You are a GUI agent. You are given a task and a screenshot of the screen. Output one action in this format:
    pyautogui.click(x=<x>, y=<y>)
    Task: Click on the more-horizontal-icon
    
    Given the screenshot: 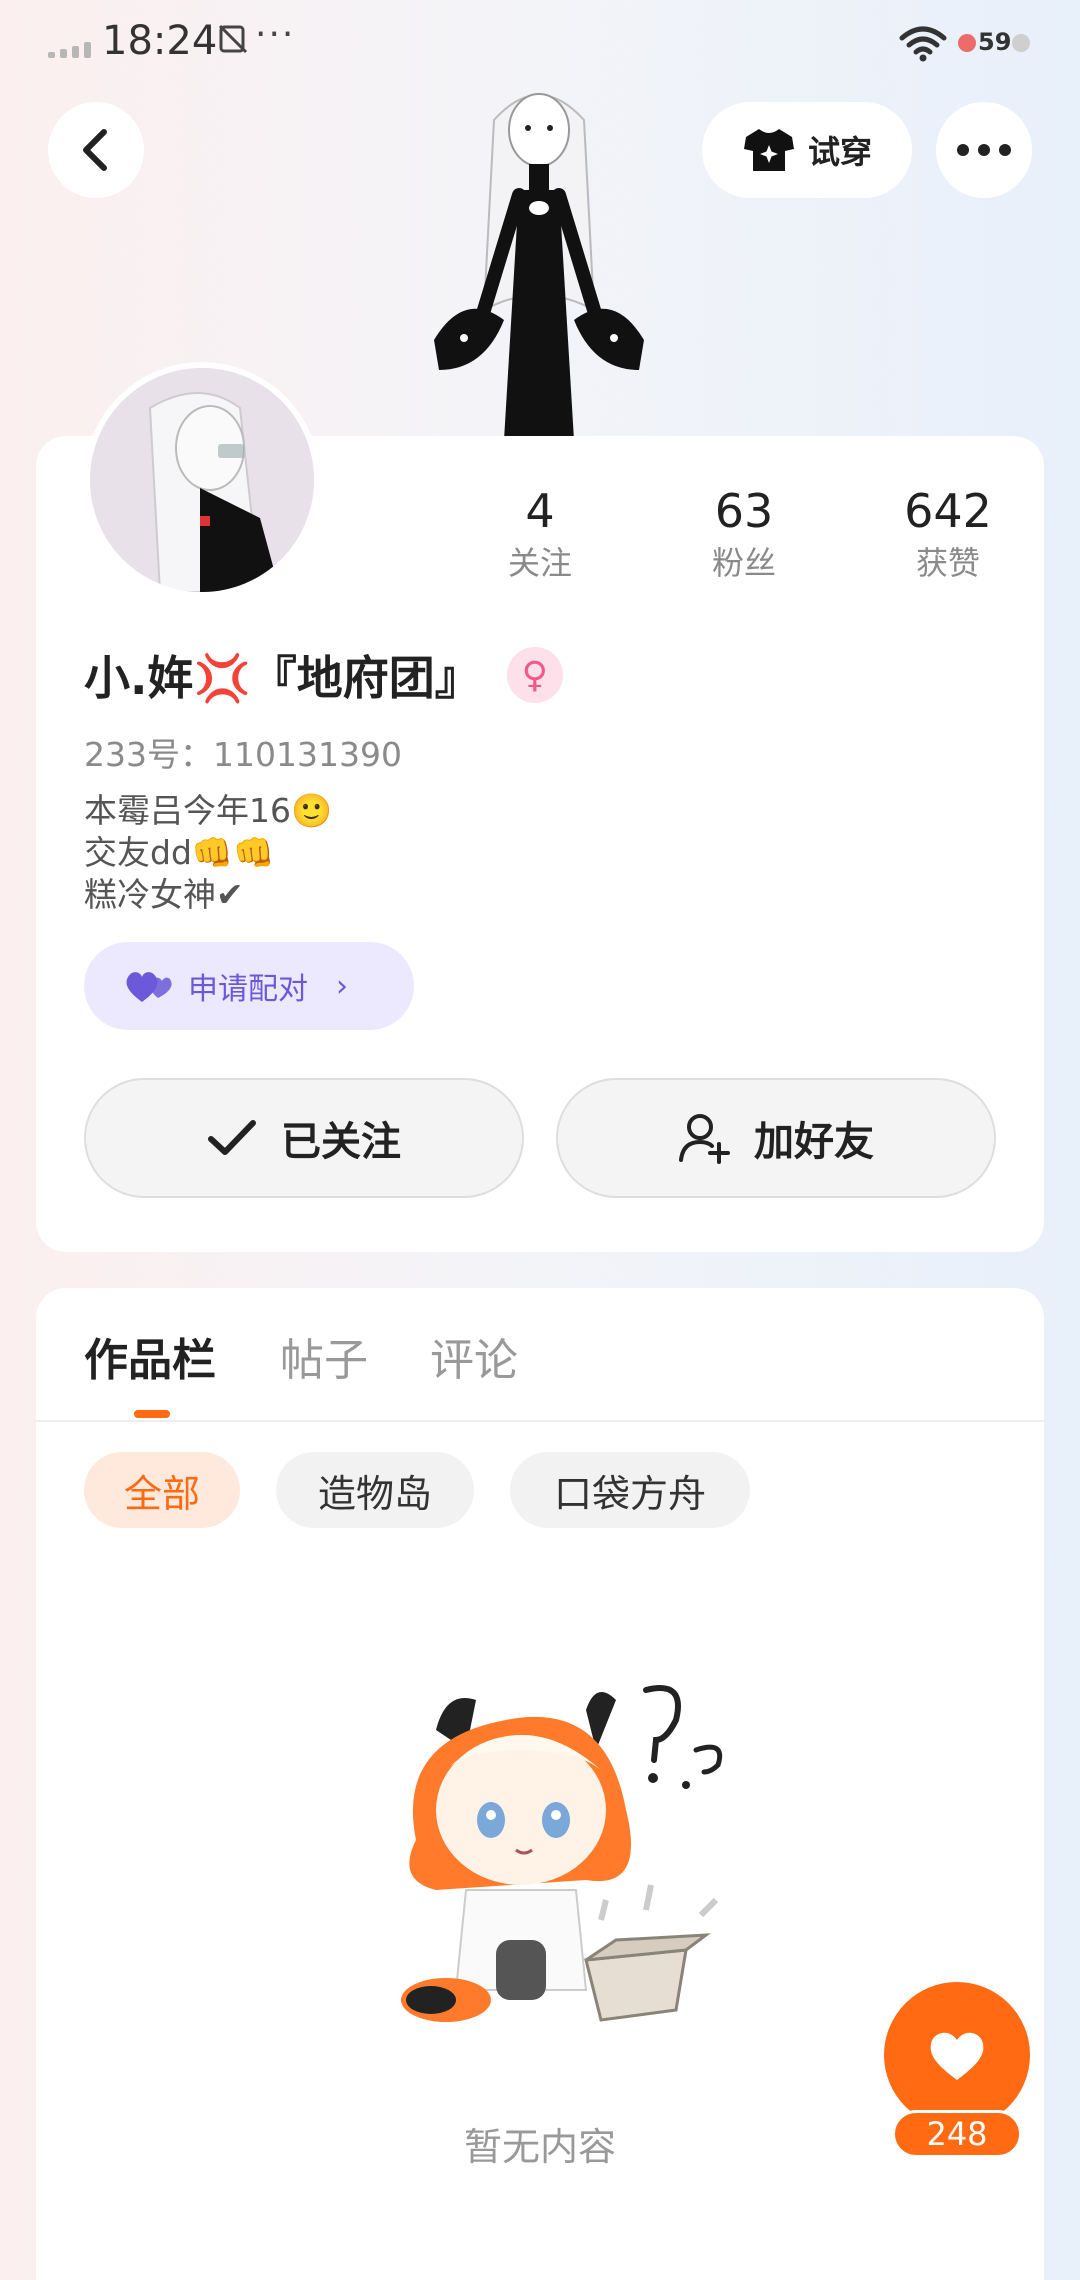 What is the action you would take?
    pyautogui.click(x=984, y=150)
    